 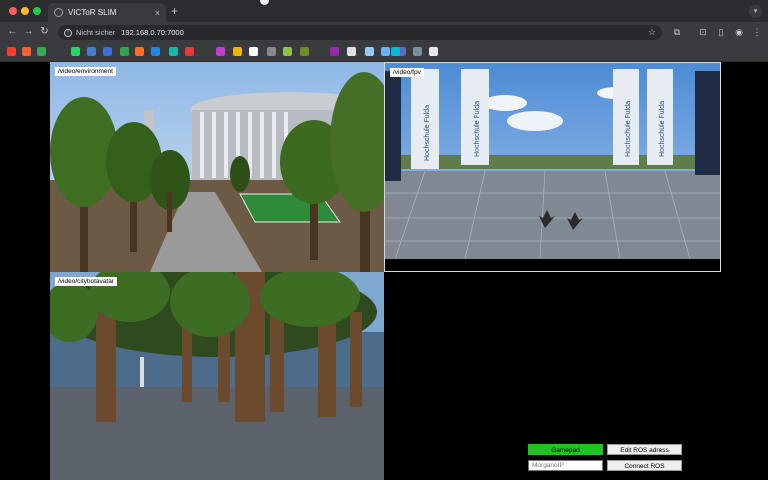 I want to click on sidebar-icon: ▯, so click(x=721, y=32).